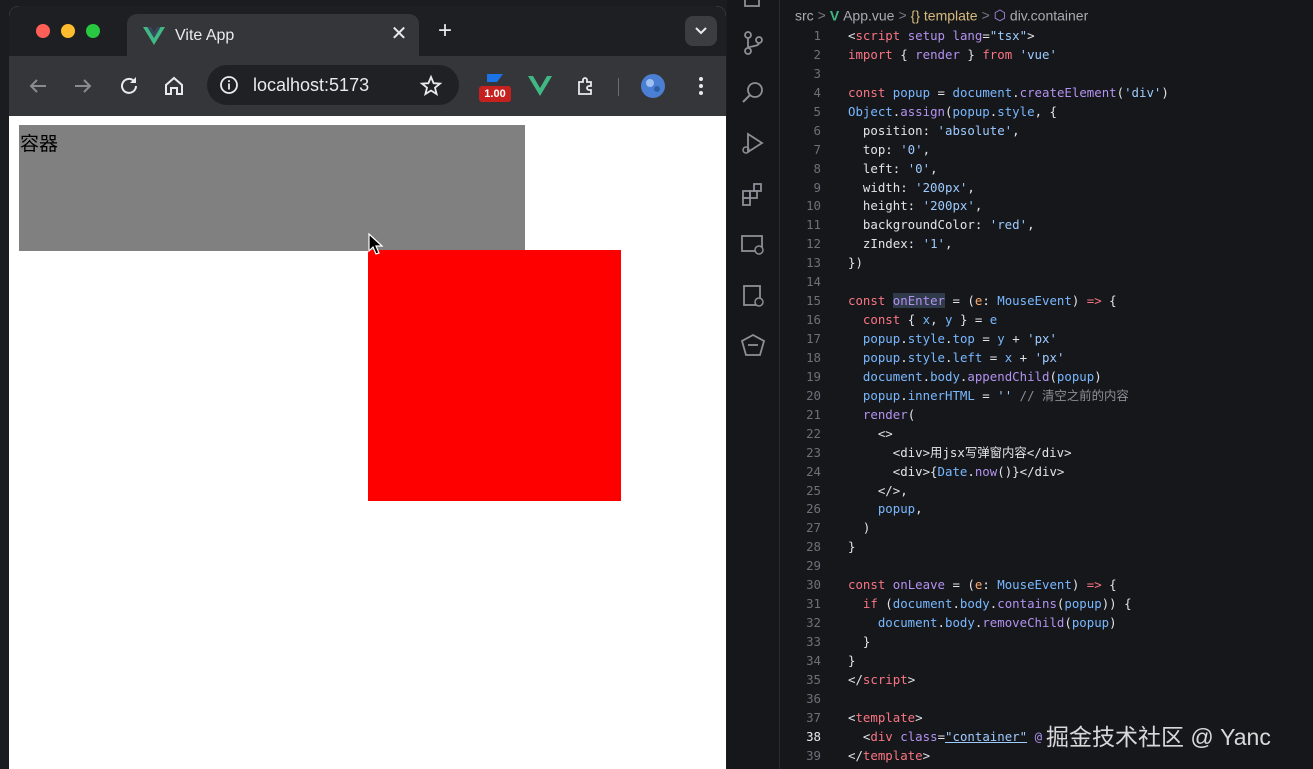  Describe the element at coordinates (753, 9) in the screenshot. I see `explorer-icon` at that location.